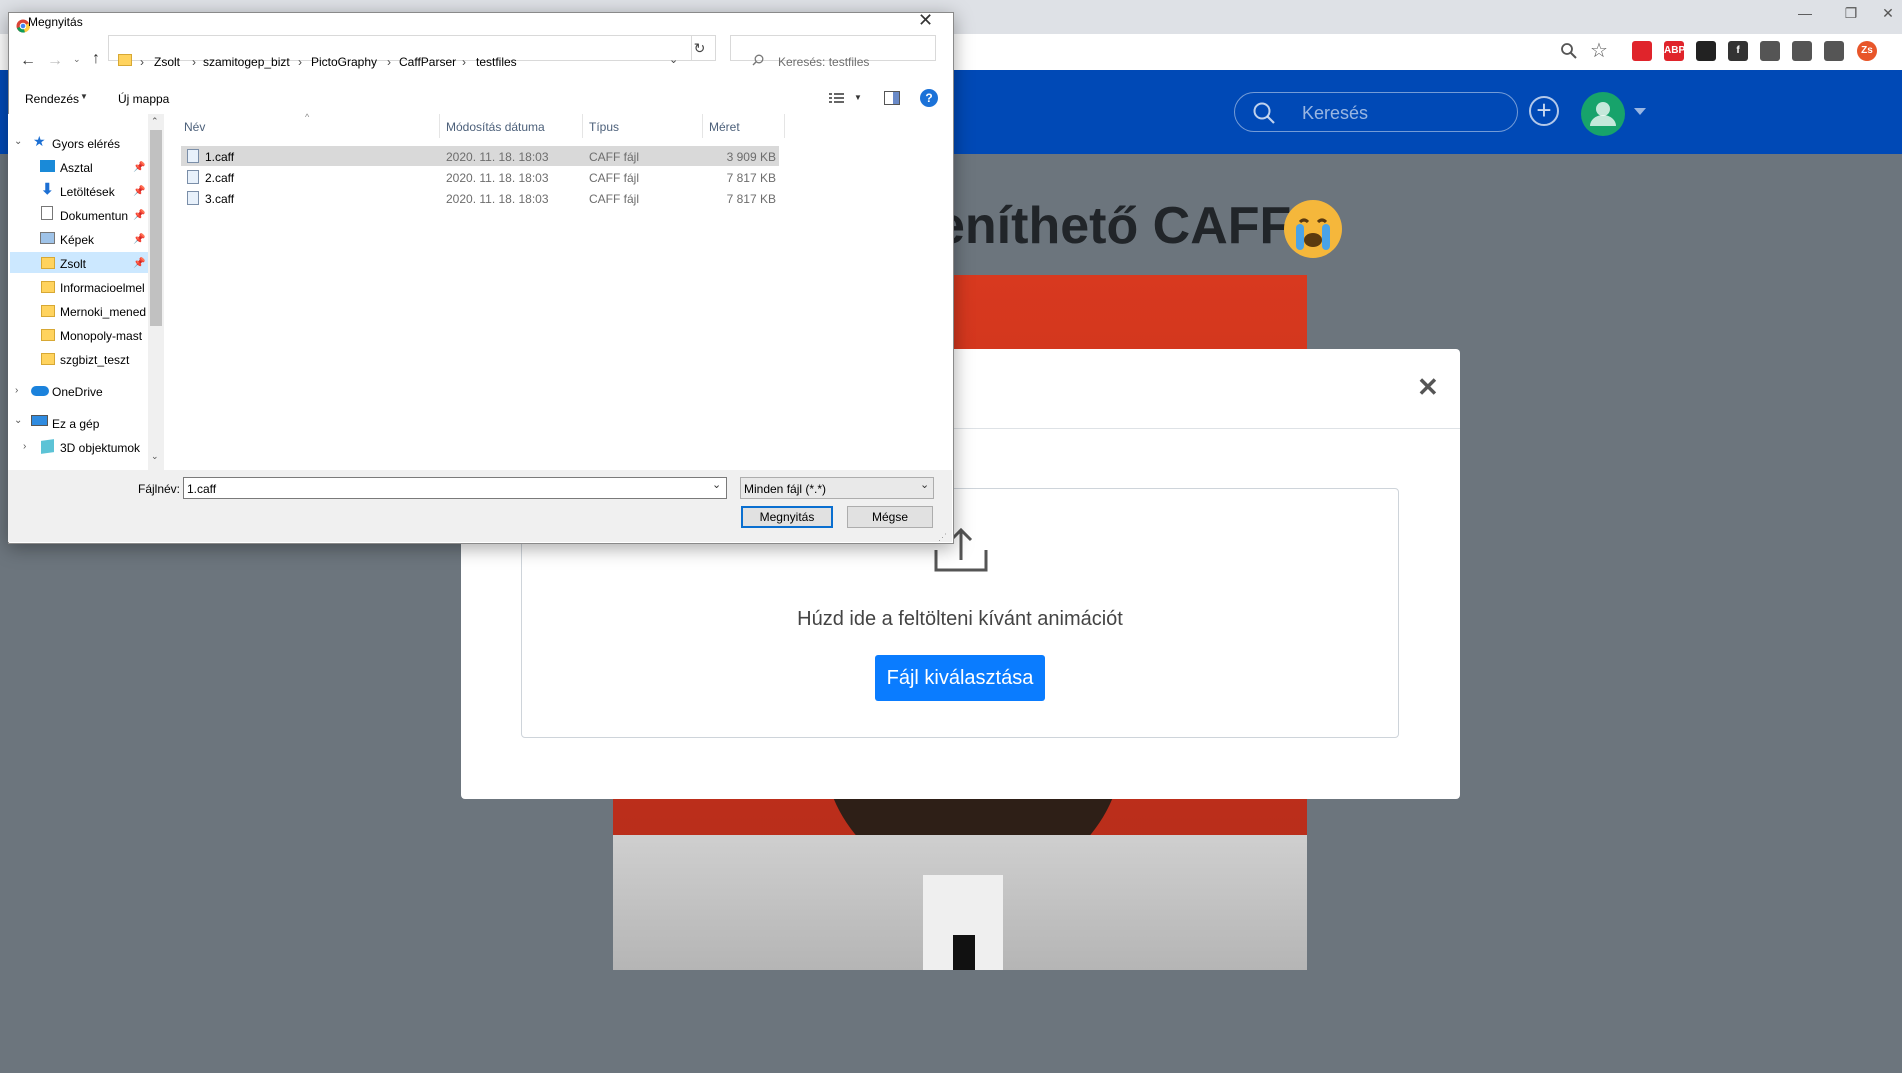 This screenshot has width=1902, height=1073. What do you see at coordinates (28, 61) in the screenshot?
I see `back-arrow-icon: ←` at bounding box center [28, 61].